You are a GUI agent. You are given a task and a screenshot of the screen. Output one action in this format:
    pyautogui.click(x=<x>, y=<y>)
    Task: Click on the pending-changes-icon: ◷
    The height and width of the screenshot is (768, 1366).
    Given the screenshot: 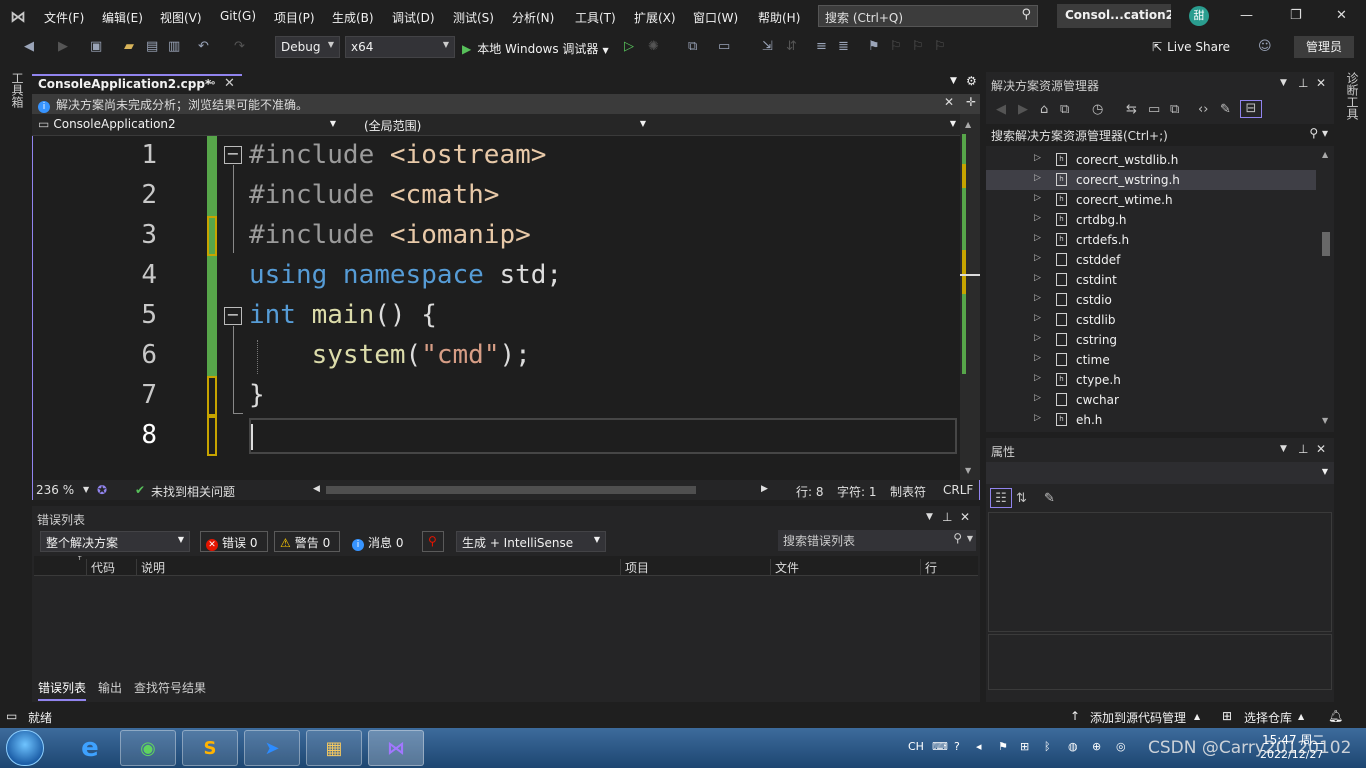 What is the action you would take?
    pyautogui.click(x=1097, y=109)
    